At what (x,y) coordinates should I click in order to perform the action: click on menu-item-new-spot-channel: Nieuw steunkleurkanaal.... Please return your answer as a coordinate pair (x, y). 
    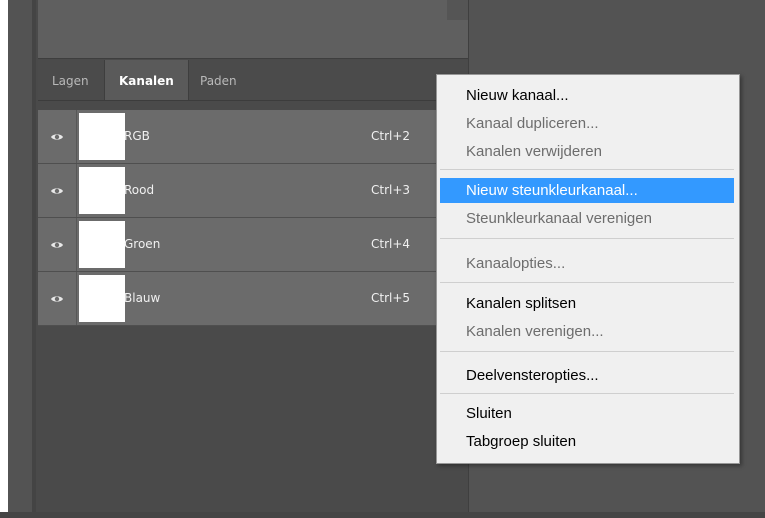
    Looking at the image, I should click on (587, 190).